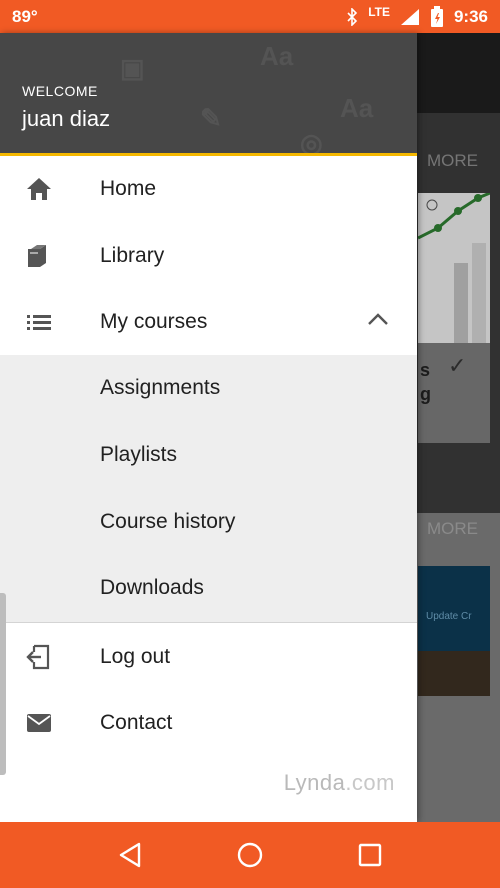  What do you see at coordinates (39, 723) in the screenshot?
I see `mail-icon` at bounding box center [39, 723].